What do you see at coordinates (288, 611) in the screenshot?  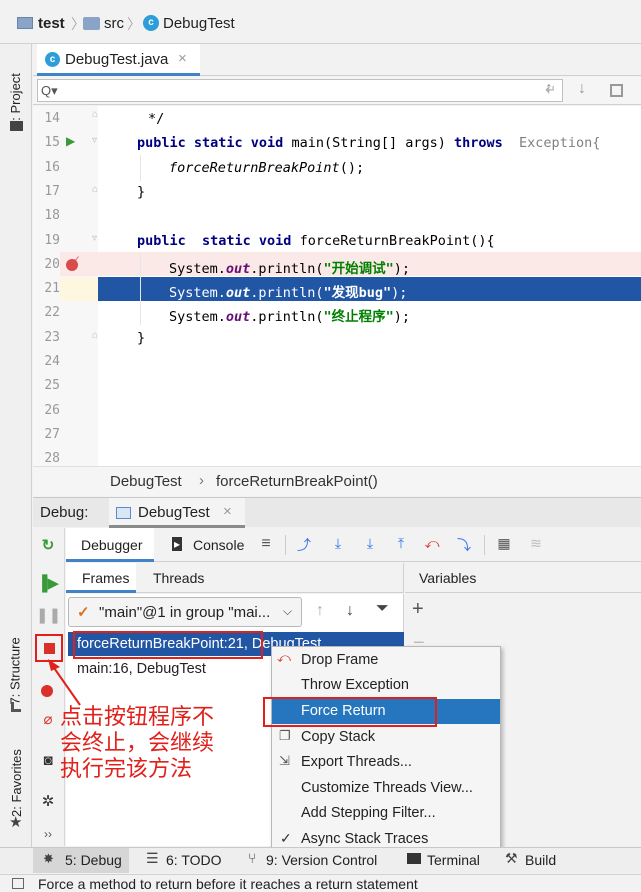 I see `chevron-down-icon: ⌵` at bounding box center [288, 611].